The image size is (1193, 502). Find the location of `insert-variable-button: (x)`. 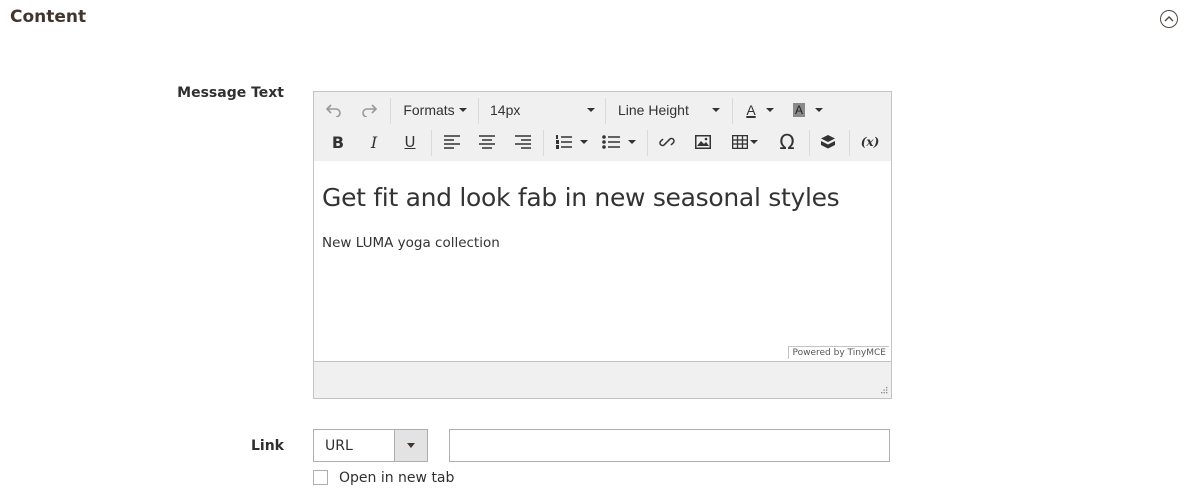

insert-variable-button: (x) is located at coordinates (870, 142).